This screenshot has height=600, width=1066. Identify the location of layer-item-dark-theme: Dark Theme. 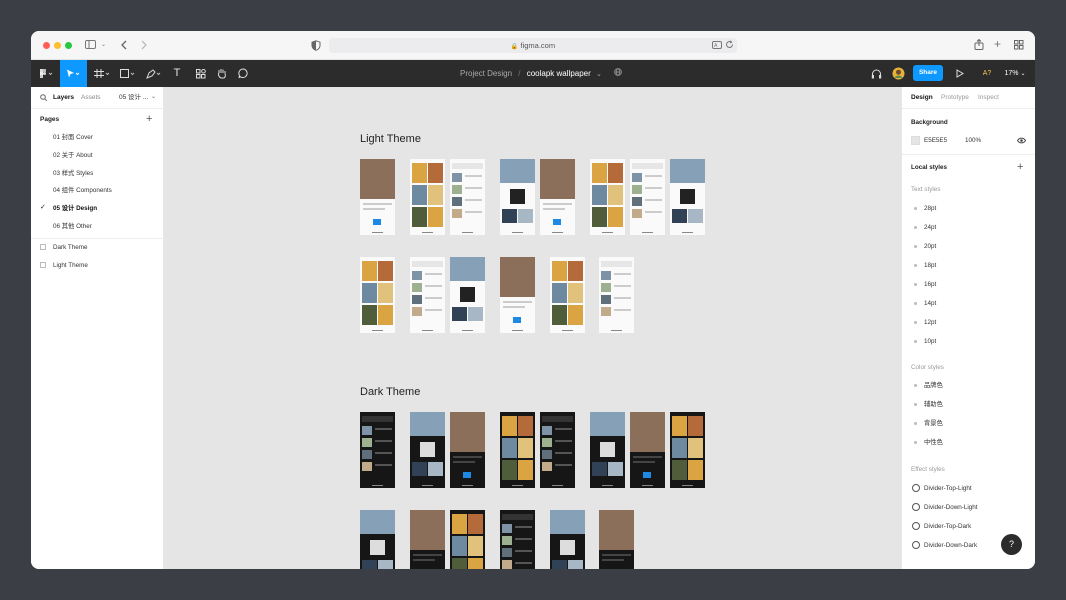
(70, 248).